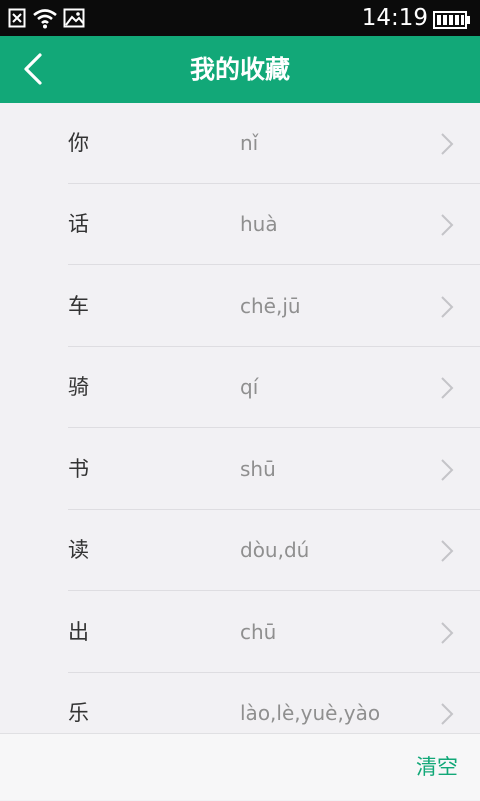 The height and width of the screenshot is (801, 480). What do you see at coordinates (78, 550) in the screenshot?
I see `character-label: 读` at bounding box center [78, 550].